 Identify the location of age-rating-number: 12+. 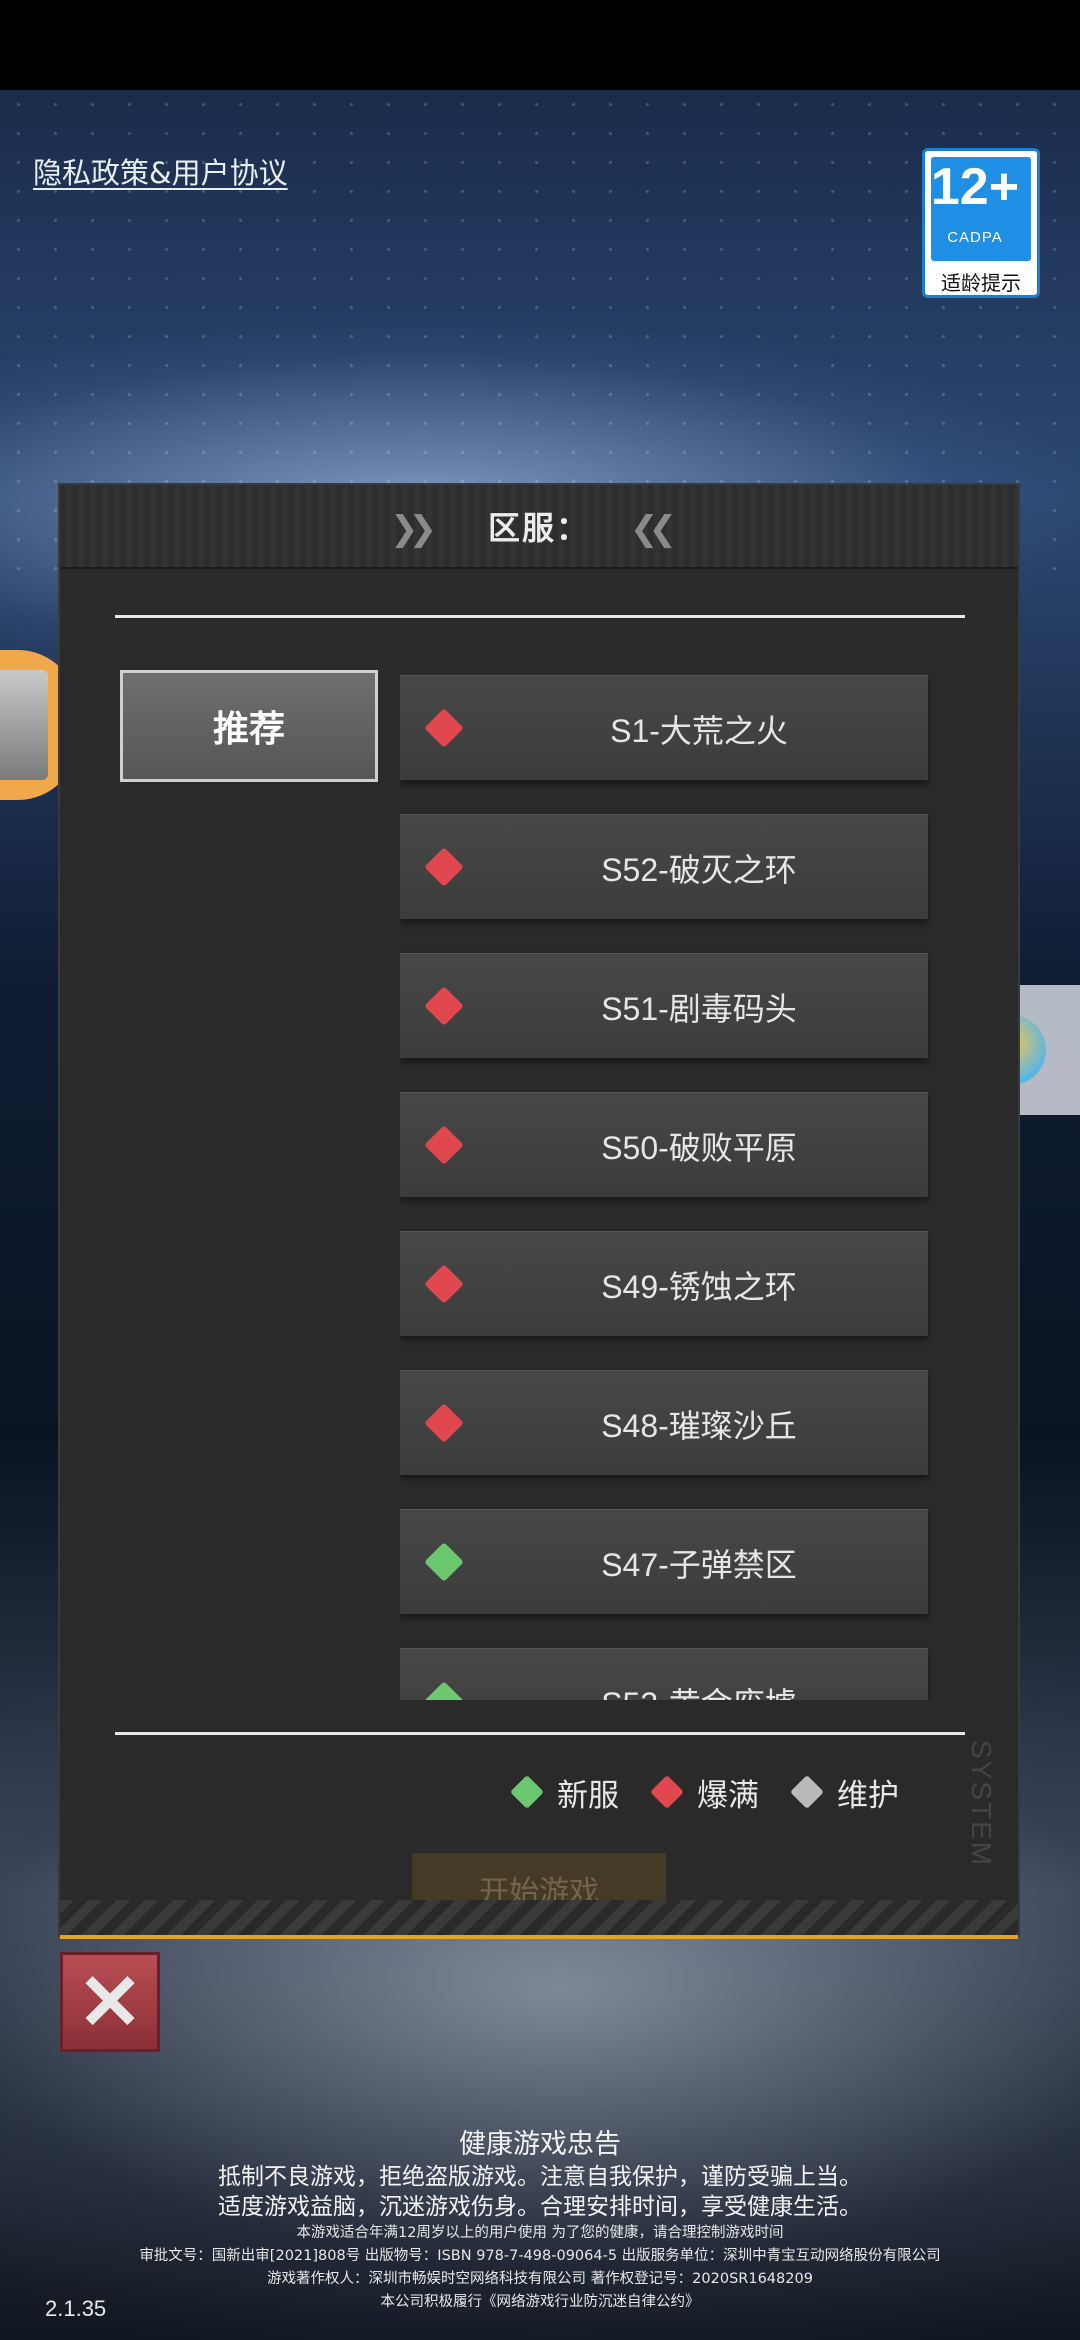
(975, 187).